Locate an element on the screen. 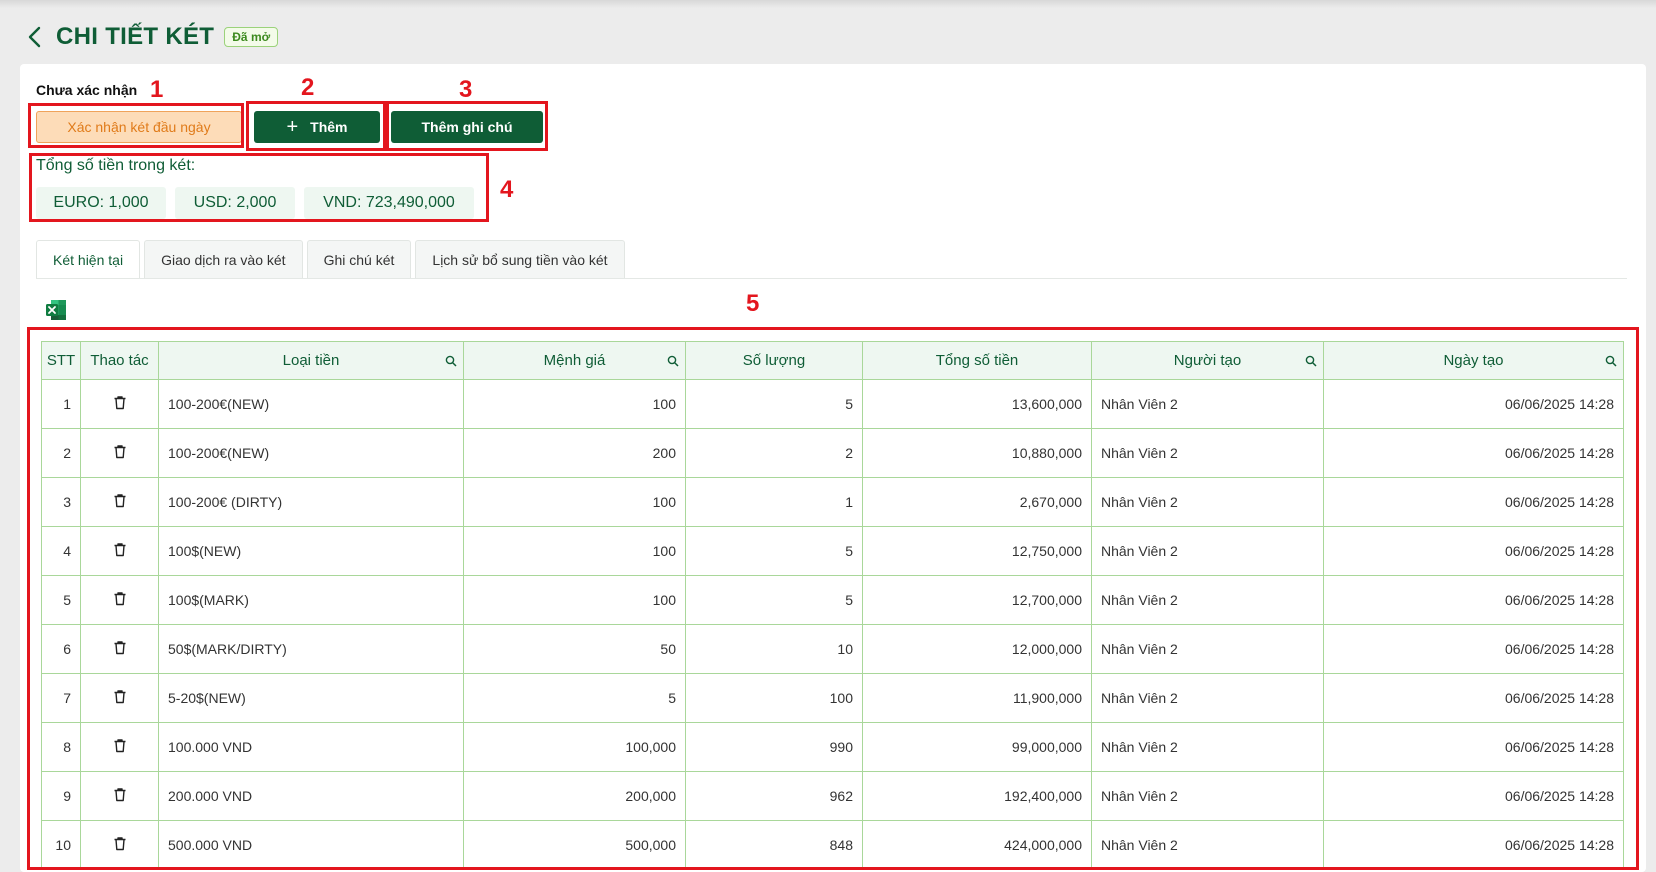 Image resolution: width=1656 pixels, height=872 pixels. cell-total: 12,700,000 is located at coordinates (977, 600).